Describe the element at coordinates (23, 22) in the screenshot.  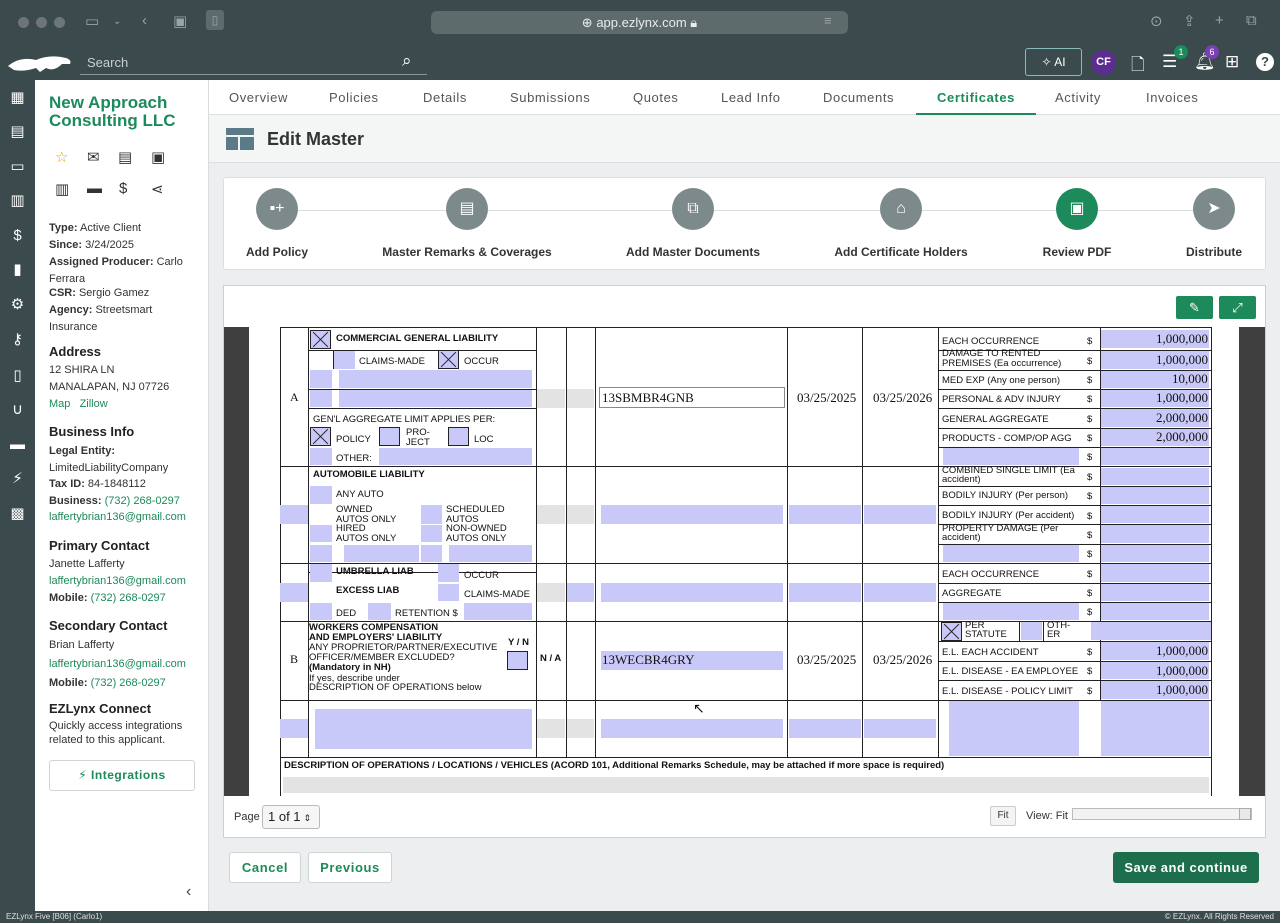
I see `close-window-icon` at that location.